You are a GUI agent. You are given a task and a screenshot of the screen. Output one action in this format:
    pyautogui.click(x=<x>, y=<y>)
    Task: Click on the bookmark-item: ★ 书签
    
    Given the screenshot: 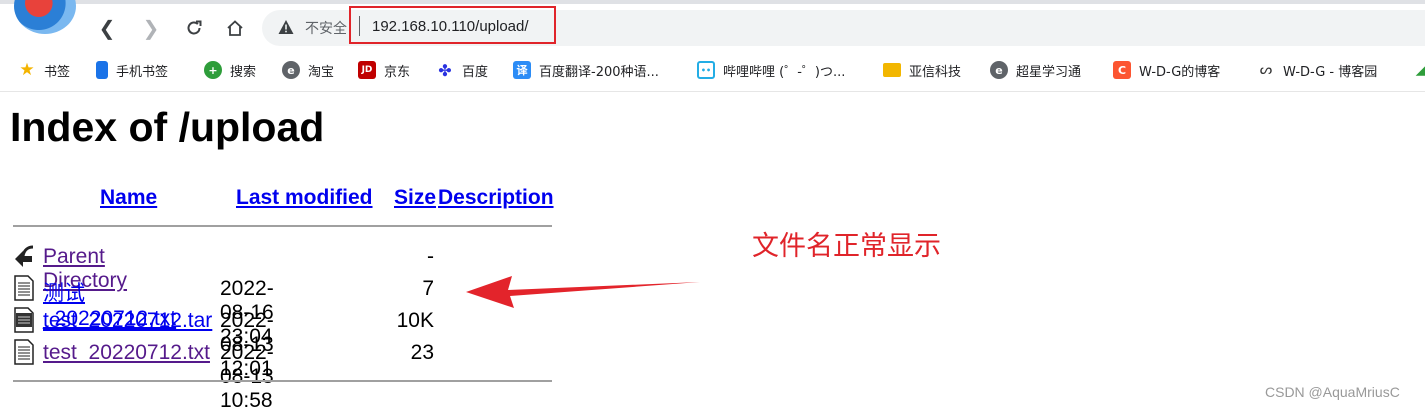 What is the action you would take?
    pyautogui.click(x=44, y=70)
    